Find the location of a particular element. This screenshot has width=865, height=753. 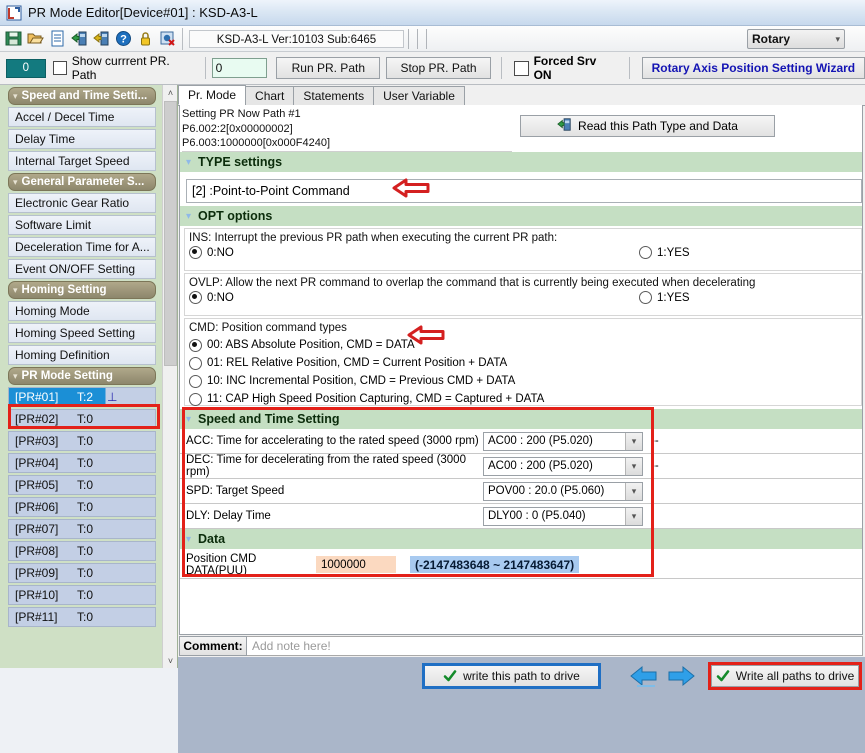

cmd-option-0: 00: ABS Absolute Position, CMD = DATA is located at coordinates (523, 345).